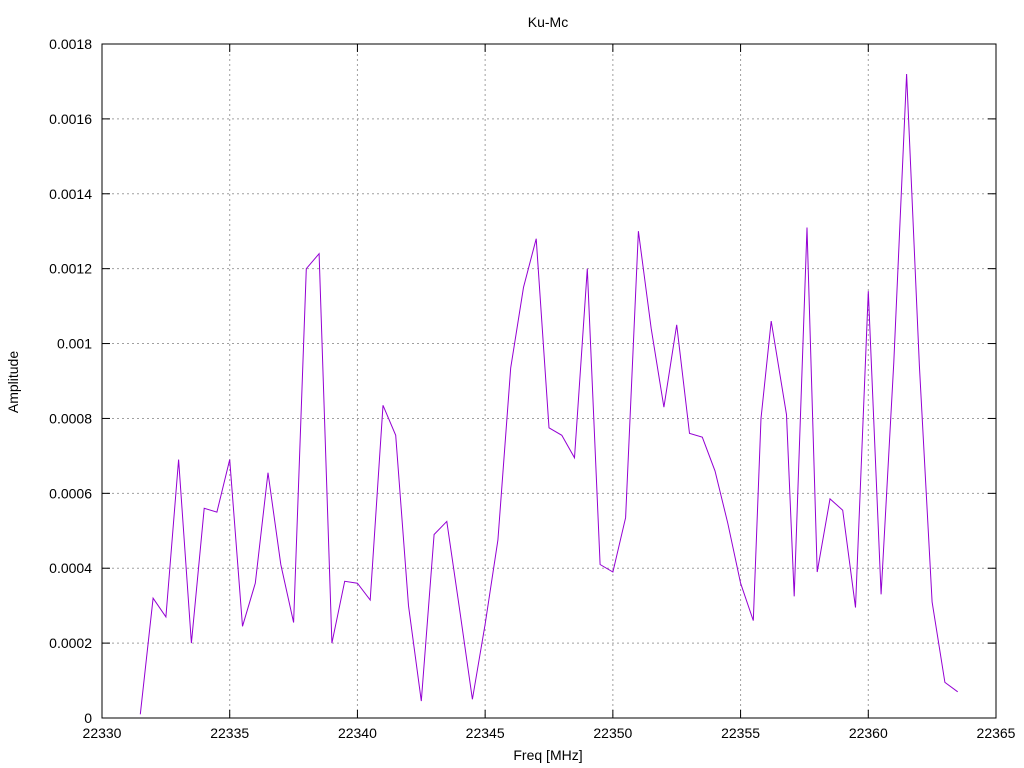 The height and width of the screenshot is (768, 1024). I want to click on x-tick-label: 22330, so click(102, 733).